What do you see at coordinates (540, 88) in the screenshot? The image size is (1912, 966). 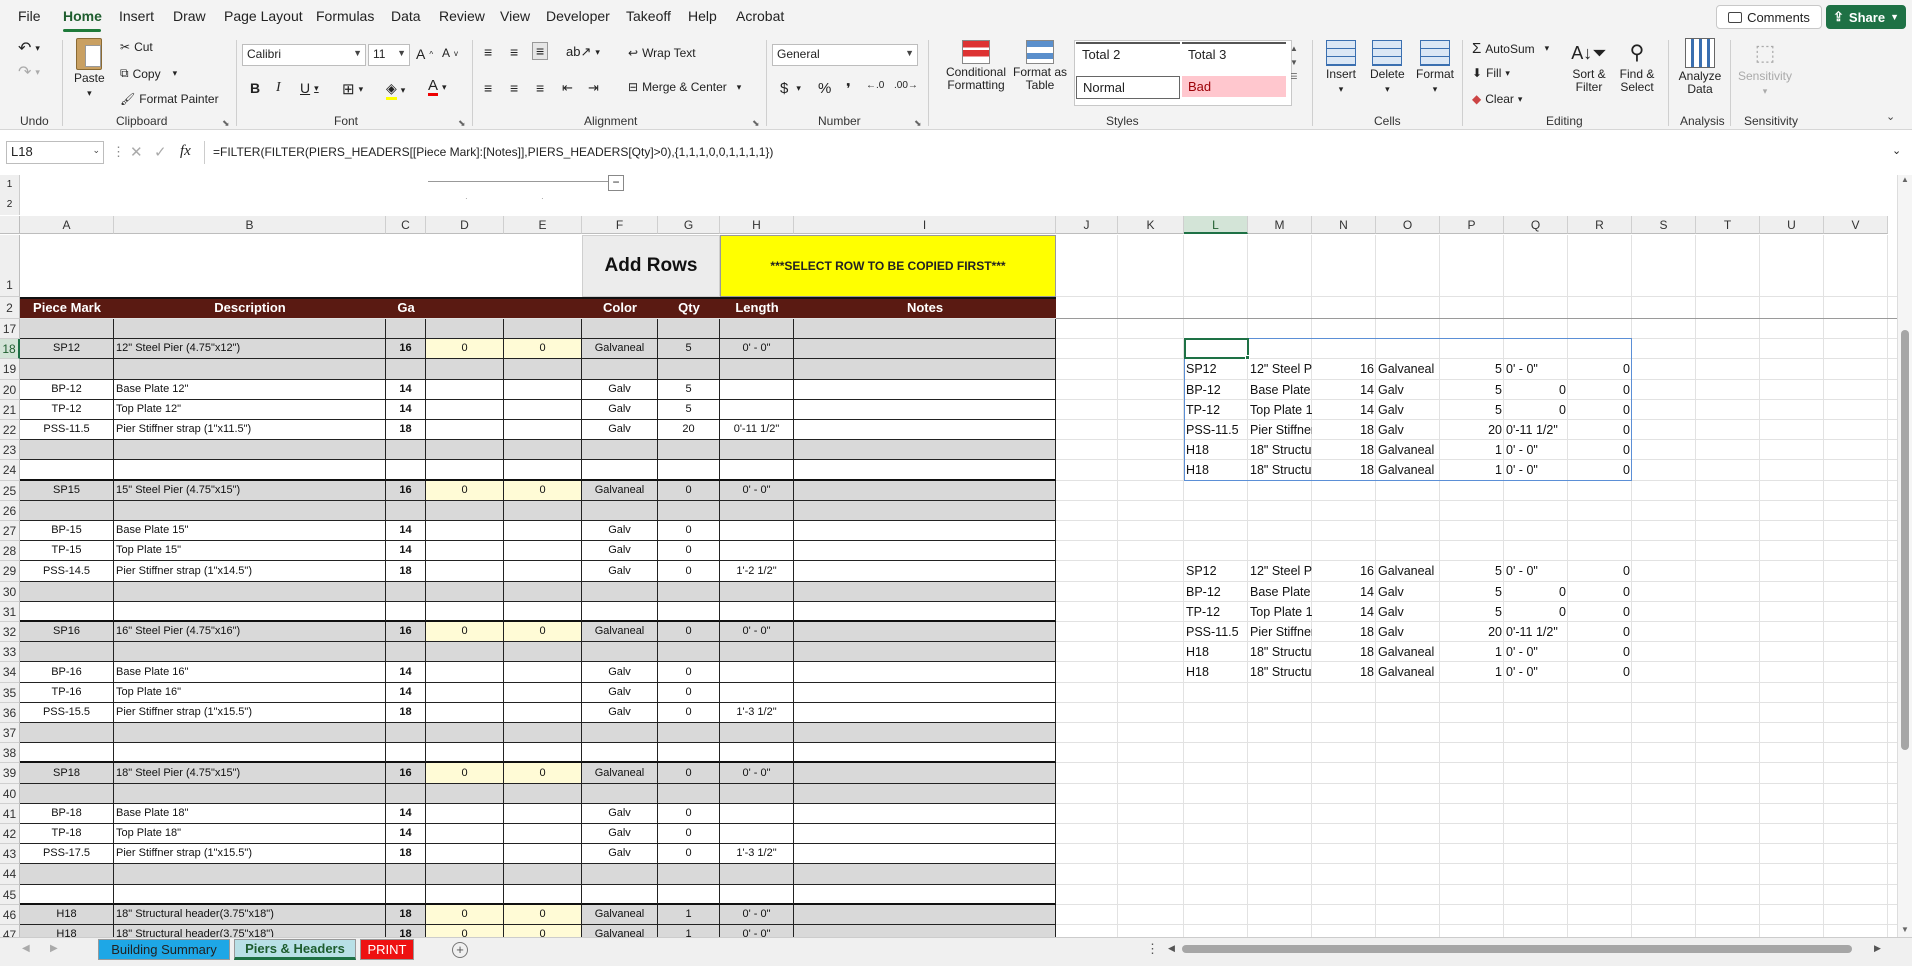 I see `align-right-button: ≡` at bounding box center [540, 88].